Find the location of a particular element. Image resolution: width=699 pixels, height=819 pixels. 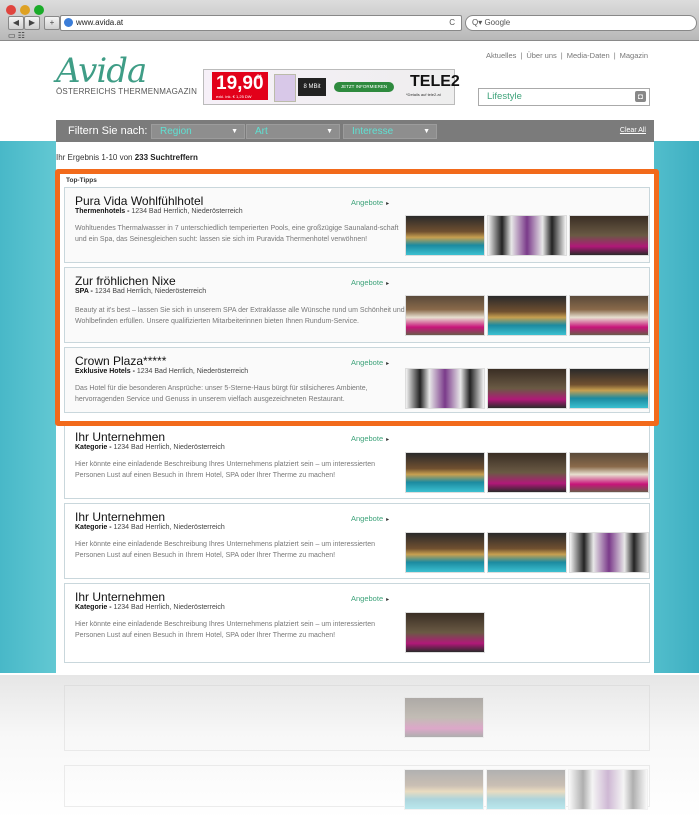

nav-link-ueber-uns: Über uns is located at coordinates (541, 55).